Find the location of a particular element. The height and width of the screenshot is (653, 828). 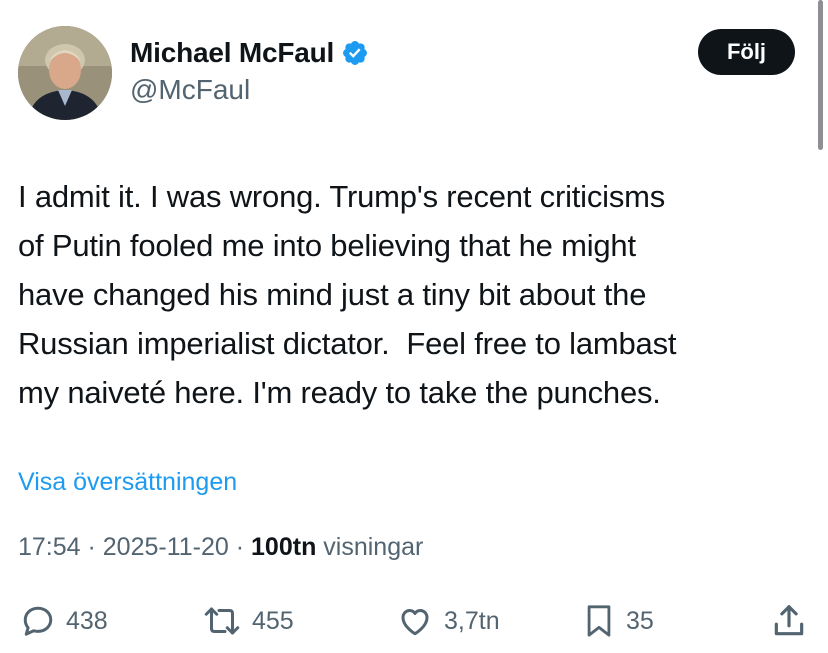

tweet-time: 17:54 is located at coordinates (49, 547).